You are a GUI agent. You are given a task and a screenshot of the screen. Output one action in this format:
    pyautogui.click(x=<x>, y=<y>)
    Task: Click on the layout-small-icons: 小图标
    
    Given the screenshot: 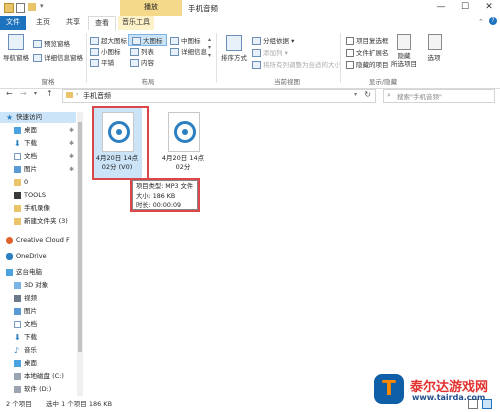 What is the action you would take?
    pyautogui.click(x=105, y=51)
    